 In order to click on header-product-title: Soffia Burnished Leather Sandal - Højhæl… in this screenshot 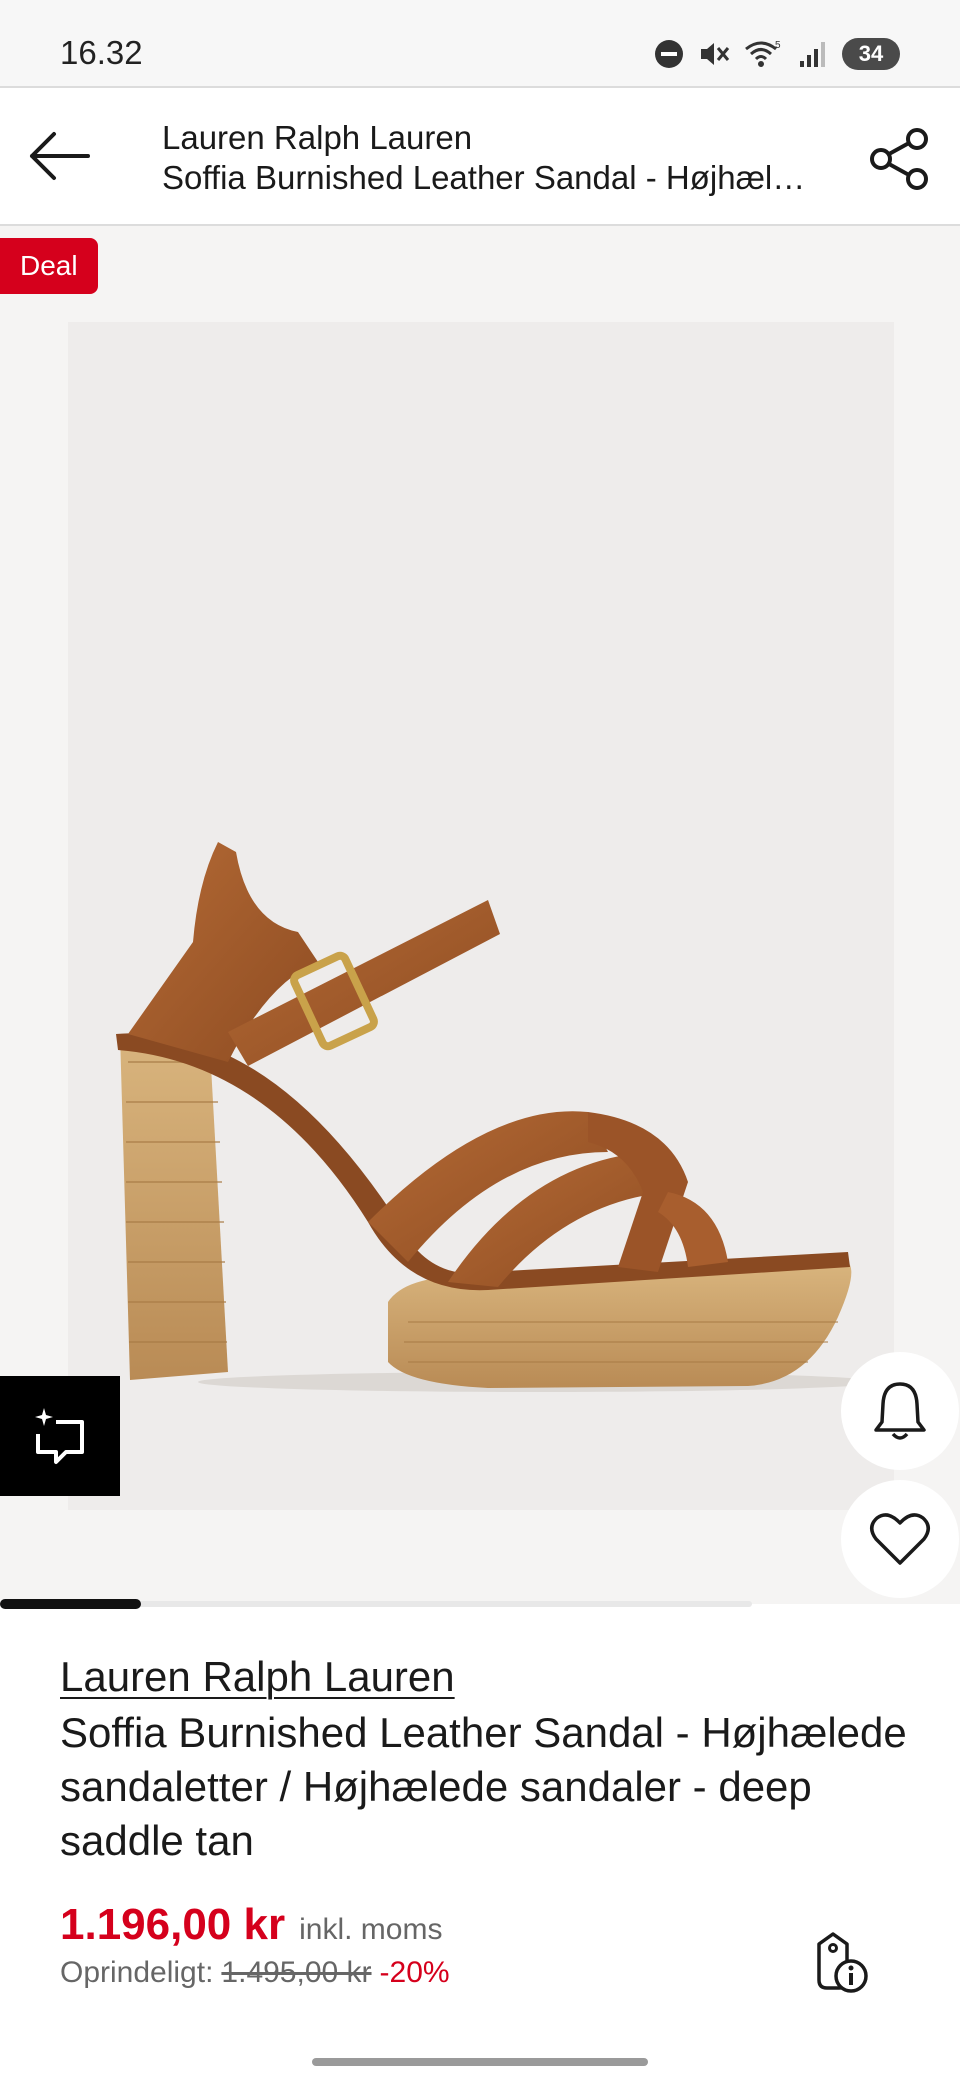, I will do `click(492, 177)`.